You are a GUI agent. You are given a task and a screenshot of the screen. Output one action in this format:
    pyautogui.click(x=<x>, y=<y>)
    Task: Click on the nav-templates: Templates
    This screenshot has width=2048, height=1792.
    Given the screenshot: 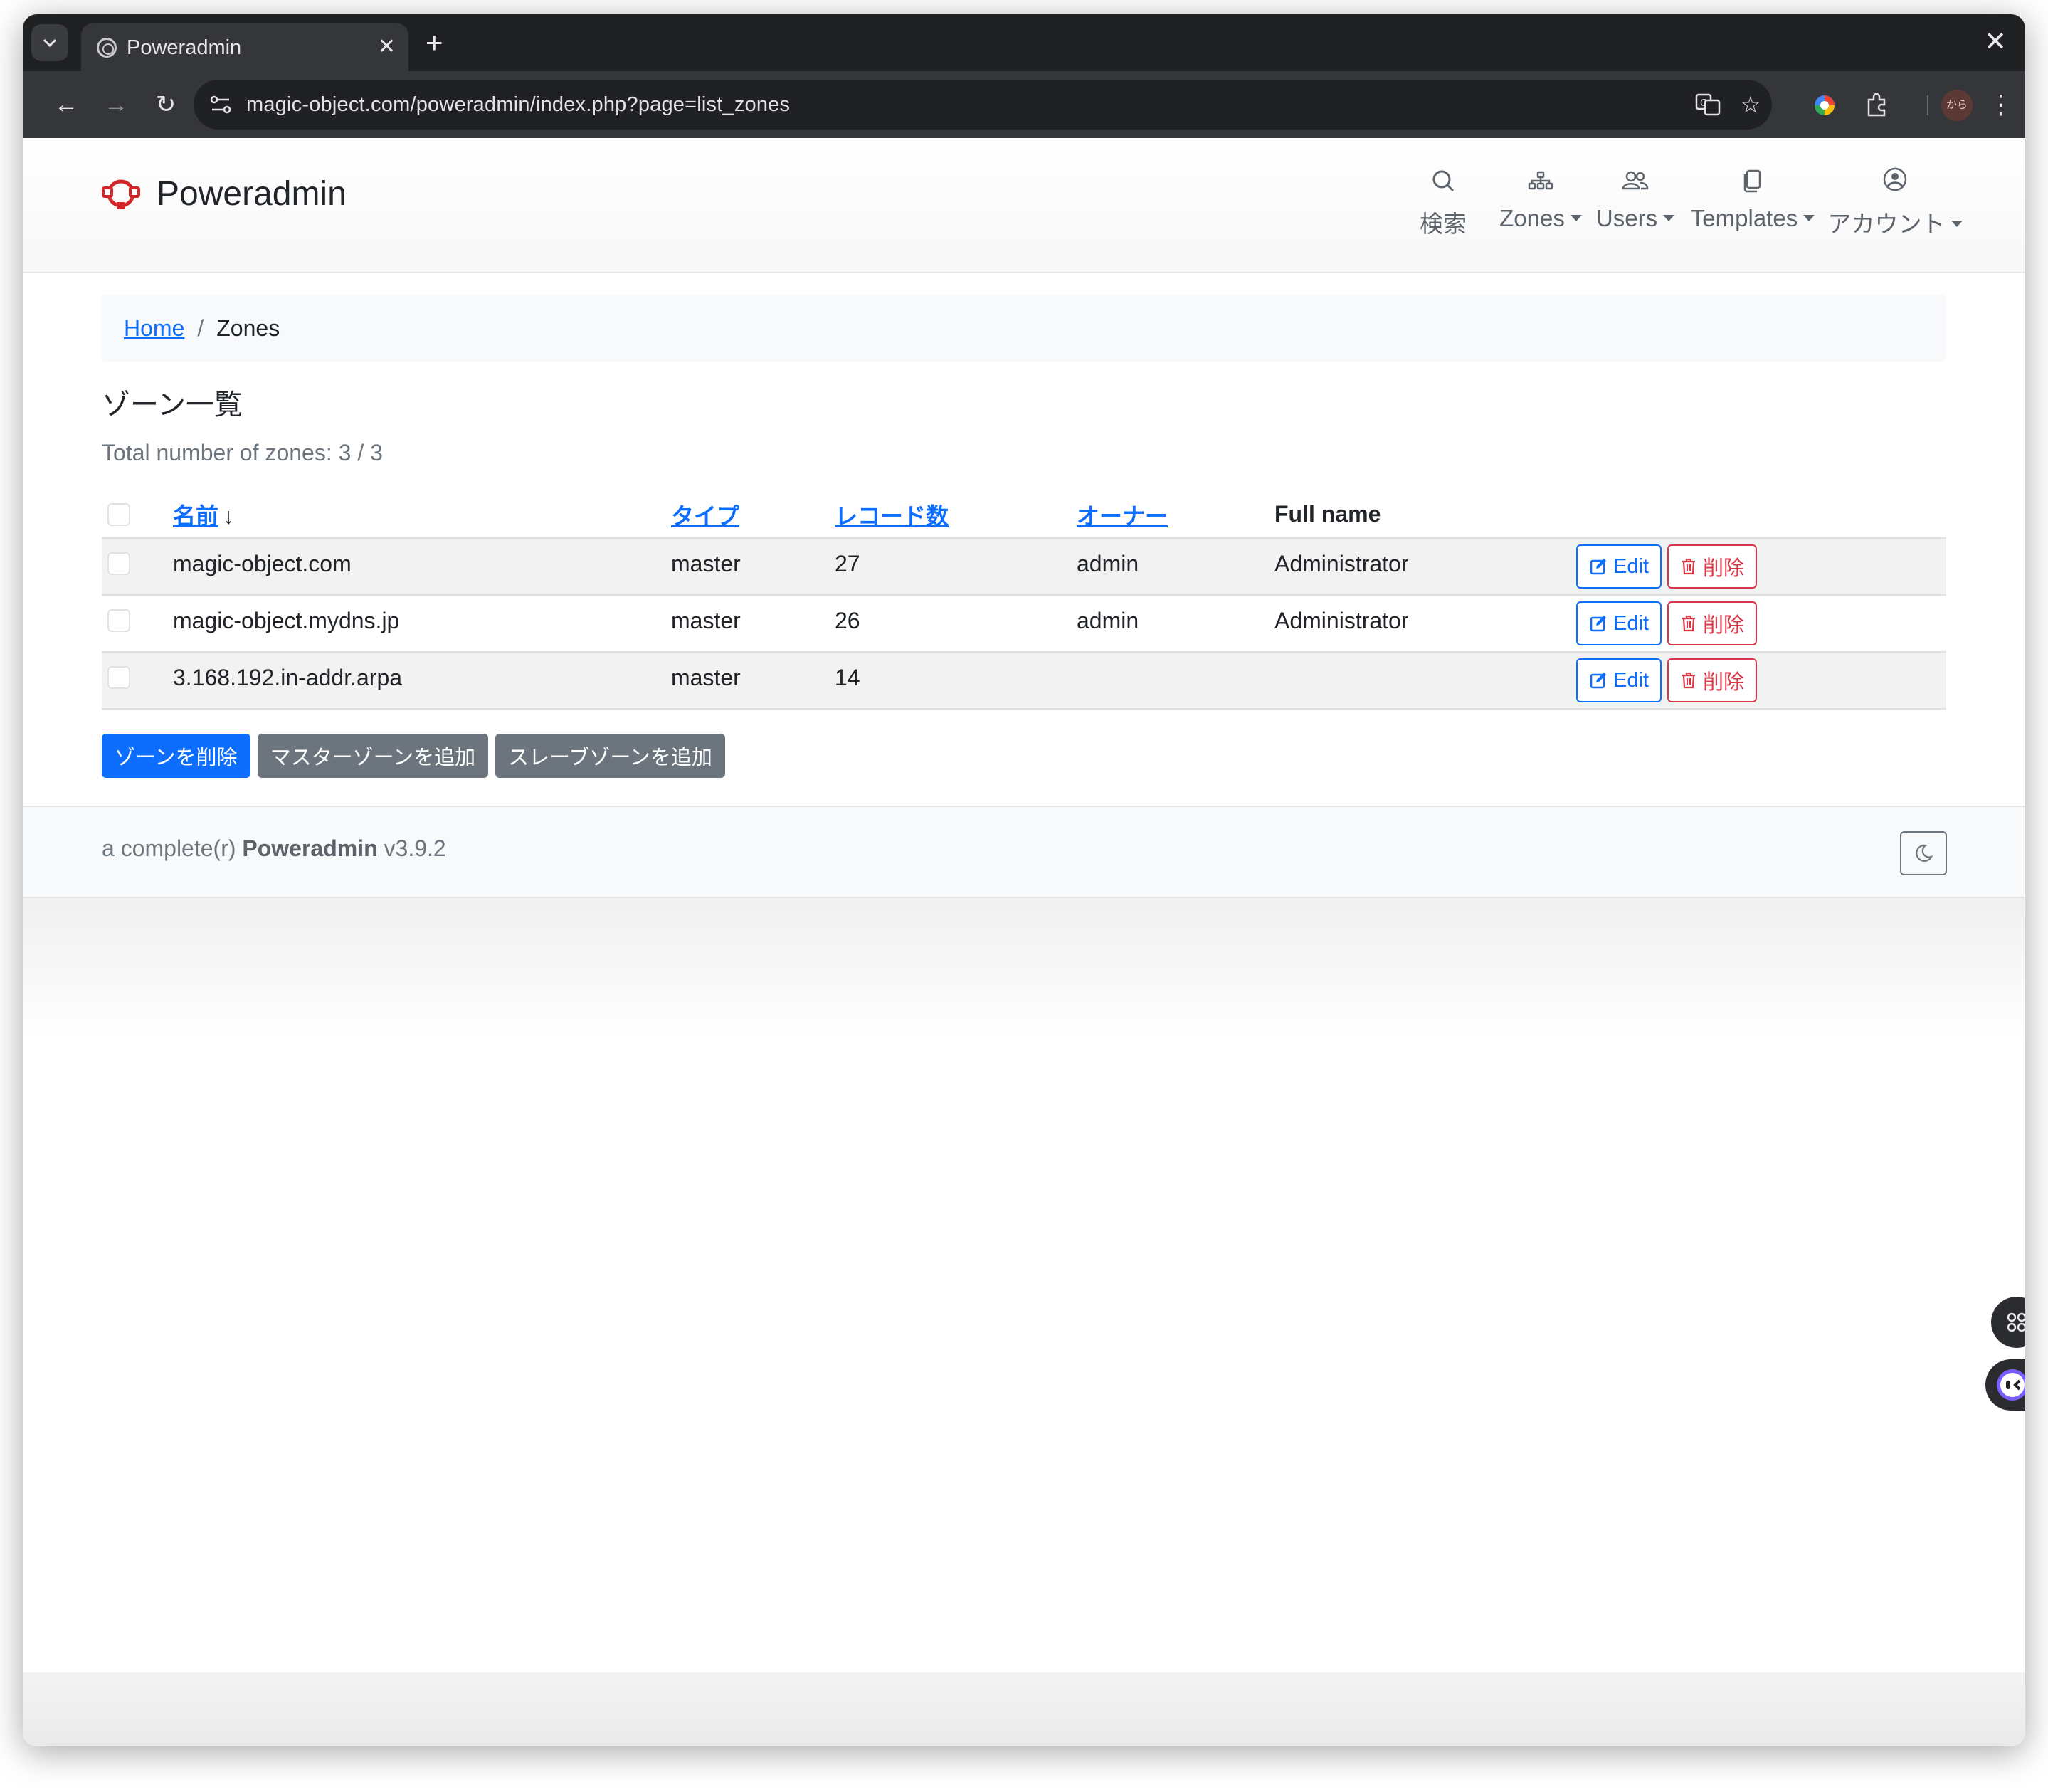 What is the action you would take?
    pyautogui.click(x=1752, y=205)
    